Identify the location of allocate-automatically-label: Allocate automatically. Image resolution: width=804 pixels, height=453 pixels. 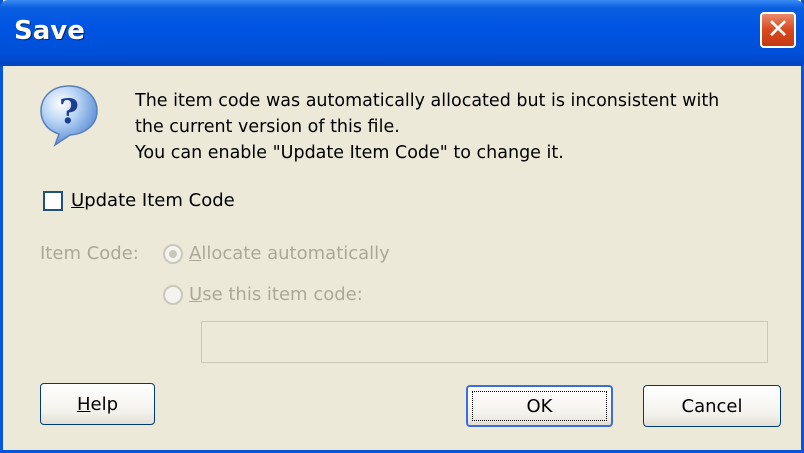
(289, 253).